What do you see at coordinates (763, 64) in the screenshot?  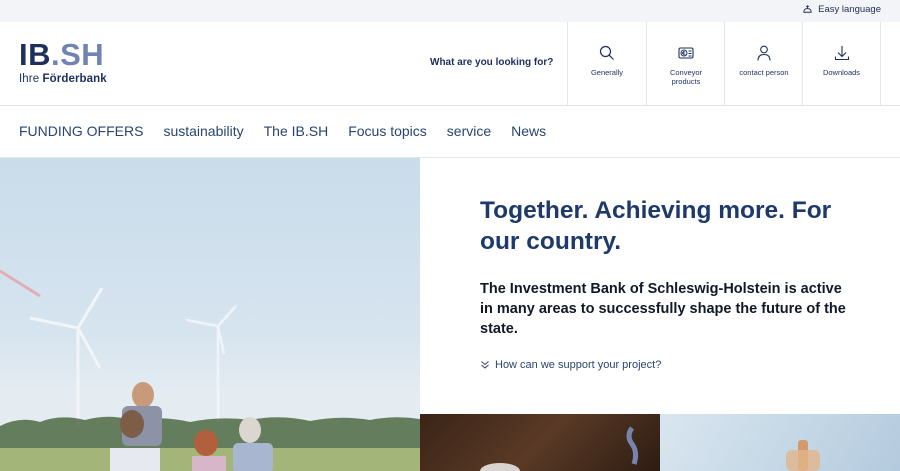 I see `tool-contact-person: contact person` at bounding box center [763, 64].